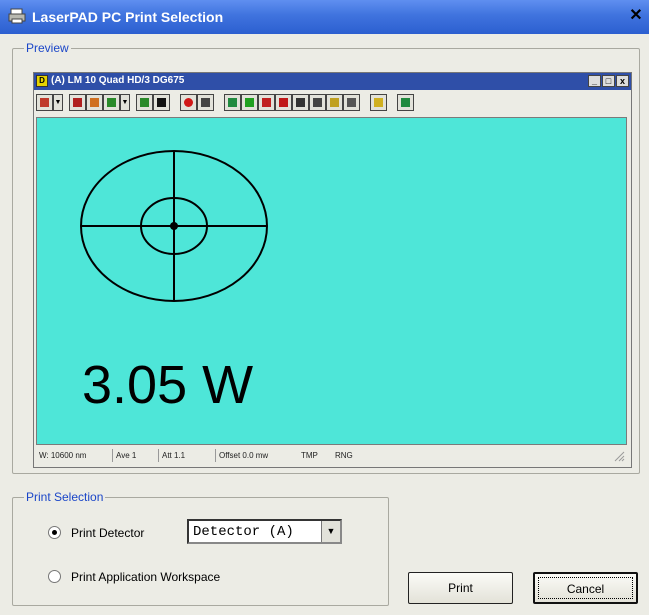 The width and height of the screenshot is (649, 615). Describe the element at coordinates (44, 102) in the screenshot. I see `power-mode-icon` at that location.